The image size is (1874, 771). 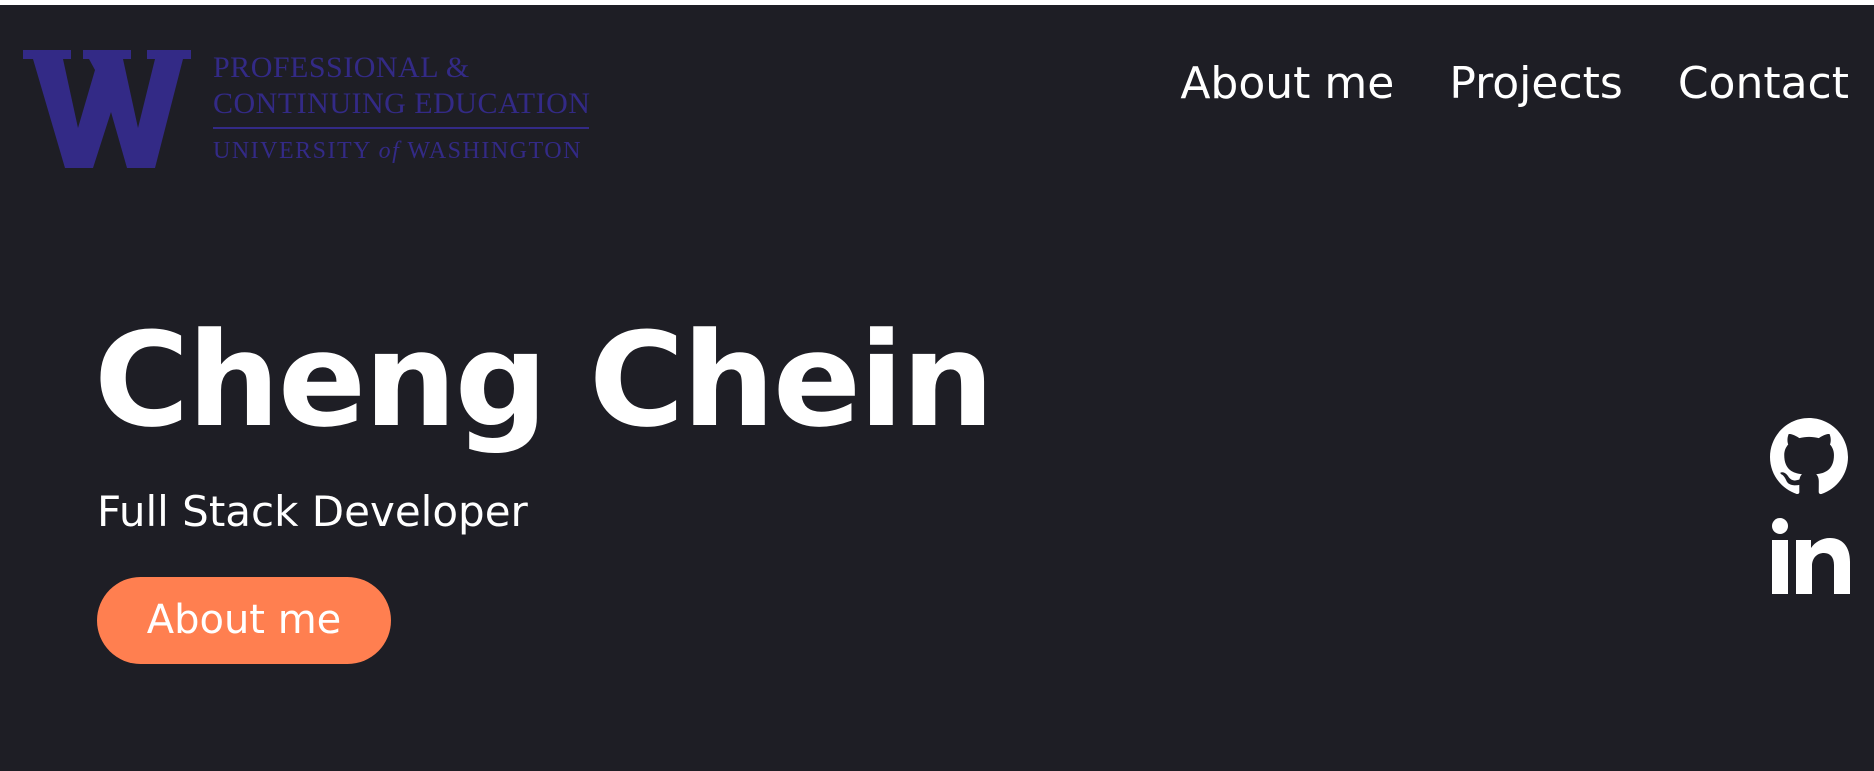 I want to click on logo-line-professional: PROFESSIONAL &, so click(x=341, y=67).